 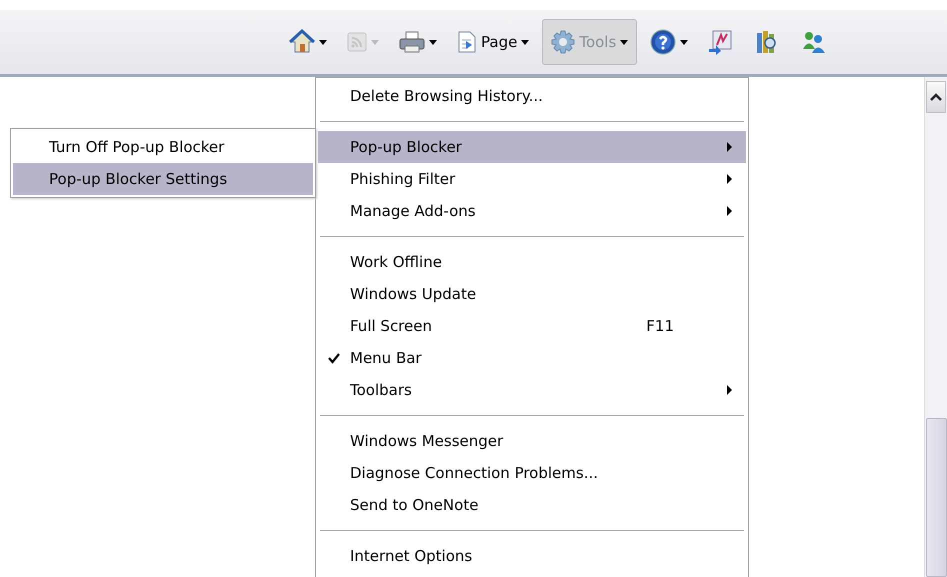 What do you see at coordinates (936, 497) in the screenshot?
I see `scroll-thumb` at bounding box center [936, 497].